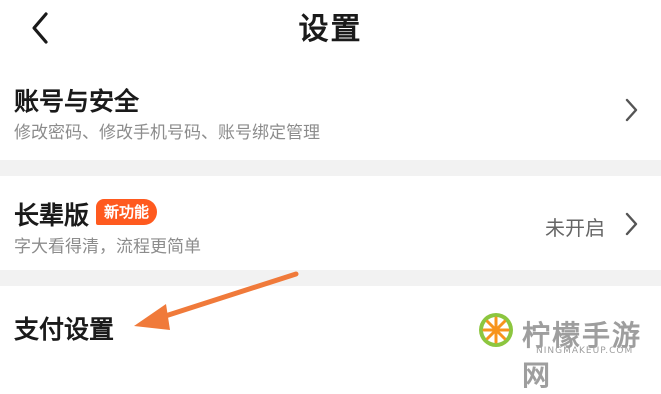  What do you see at coordinates (107, 247) in the screenshot?
I see `elder-mode-subtitle: 字大看得清，流程更简单` at bounding box center [107, 247].